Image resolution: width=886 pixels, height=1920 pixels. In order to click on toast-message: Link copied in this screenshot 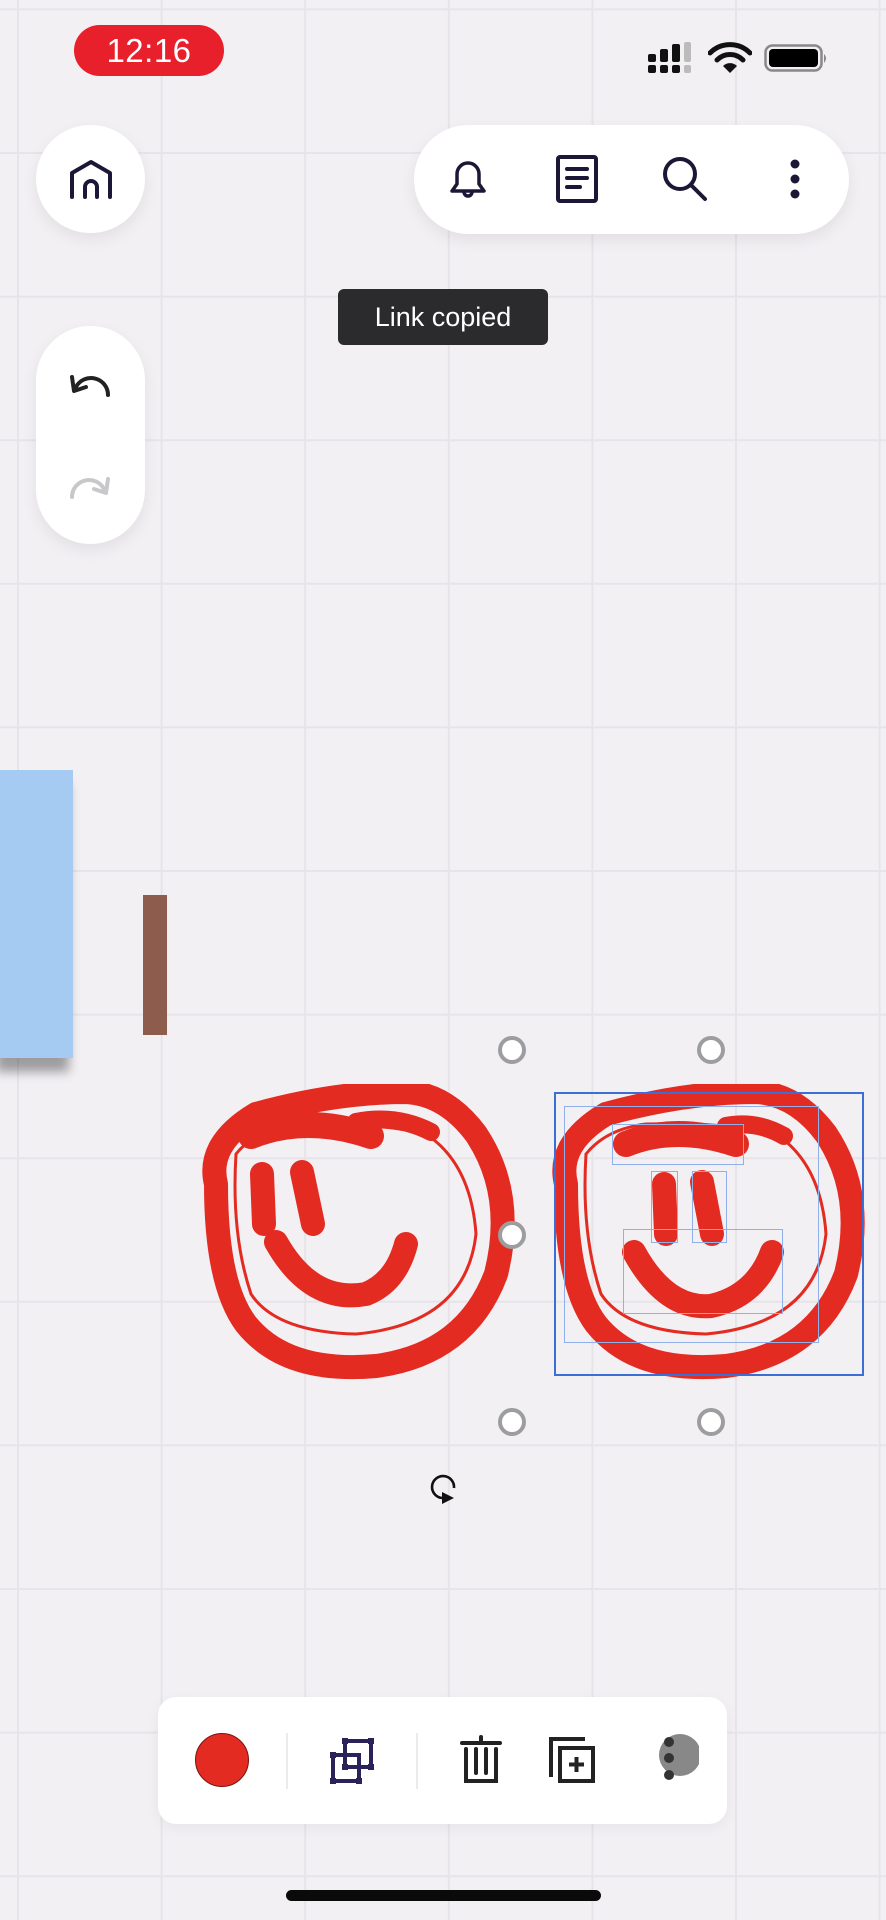, I will do `click(443, 317)`.